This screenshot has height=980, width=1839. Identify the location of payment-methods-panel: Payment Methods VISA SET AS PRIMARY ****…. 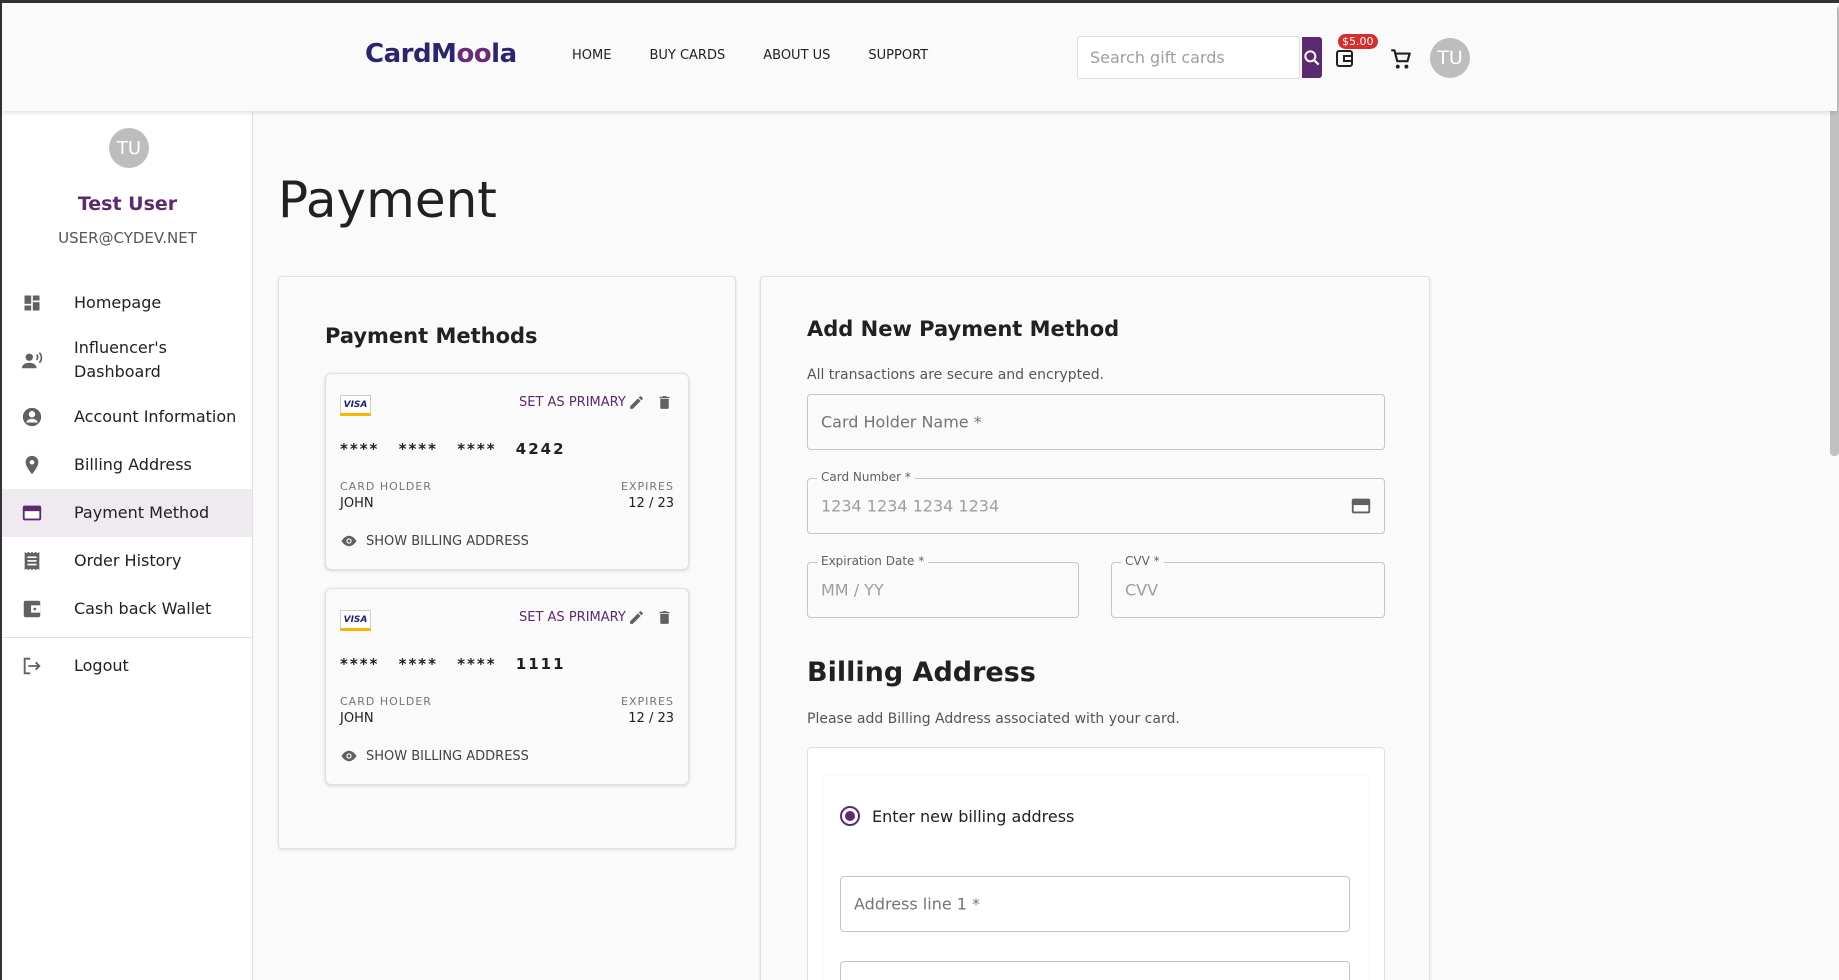
(507, 562).